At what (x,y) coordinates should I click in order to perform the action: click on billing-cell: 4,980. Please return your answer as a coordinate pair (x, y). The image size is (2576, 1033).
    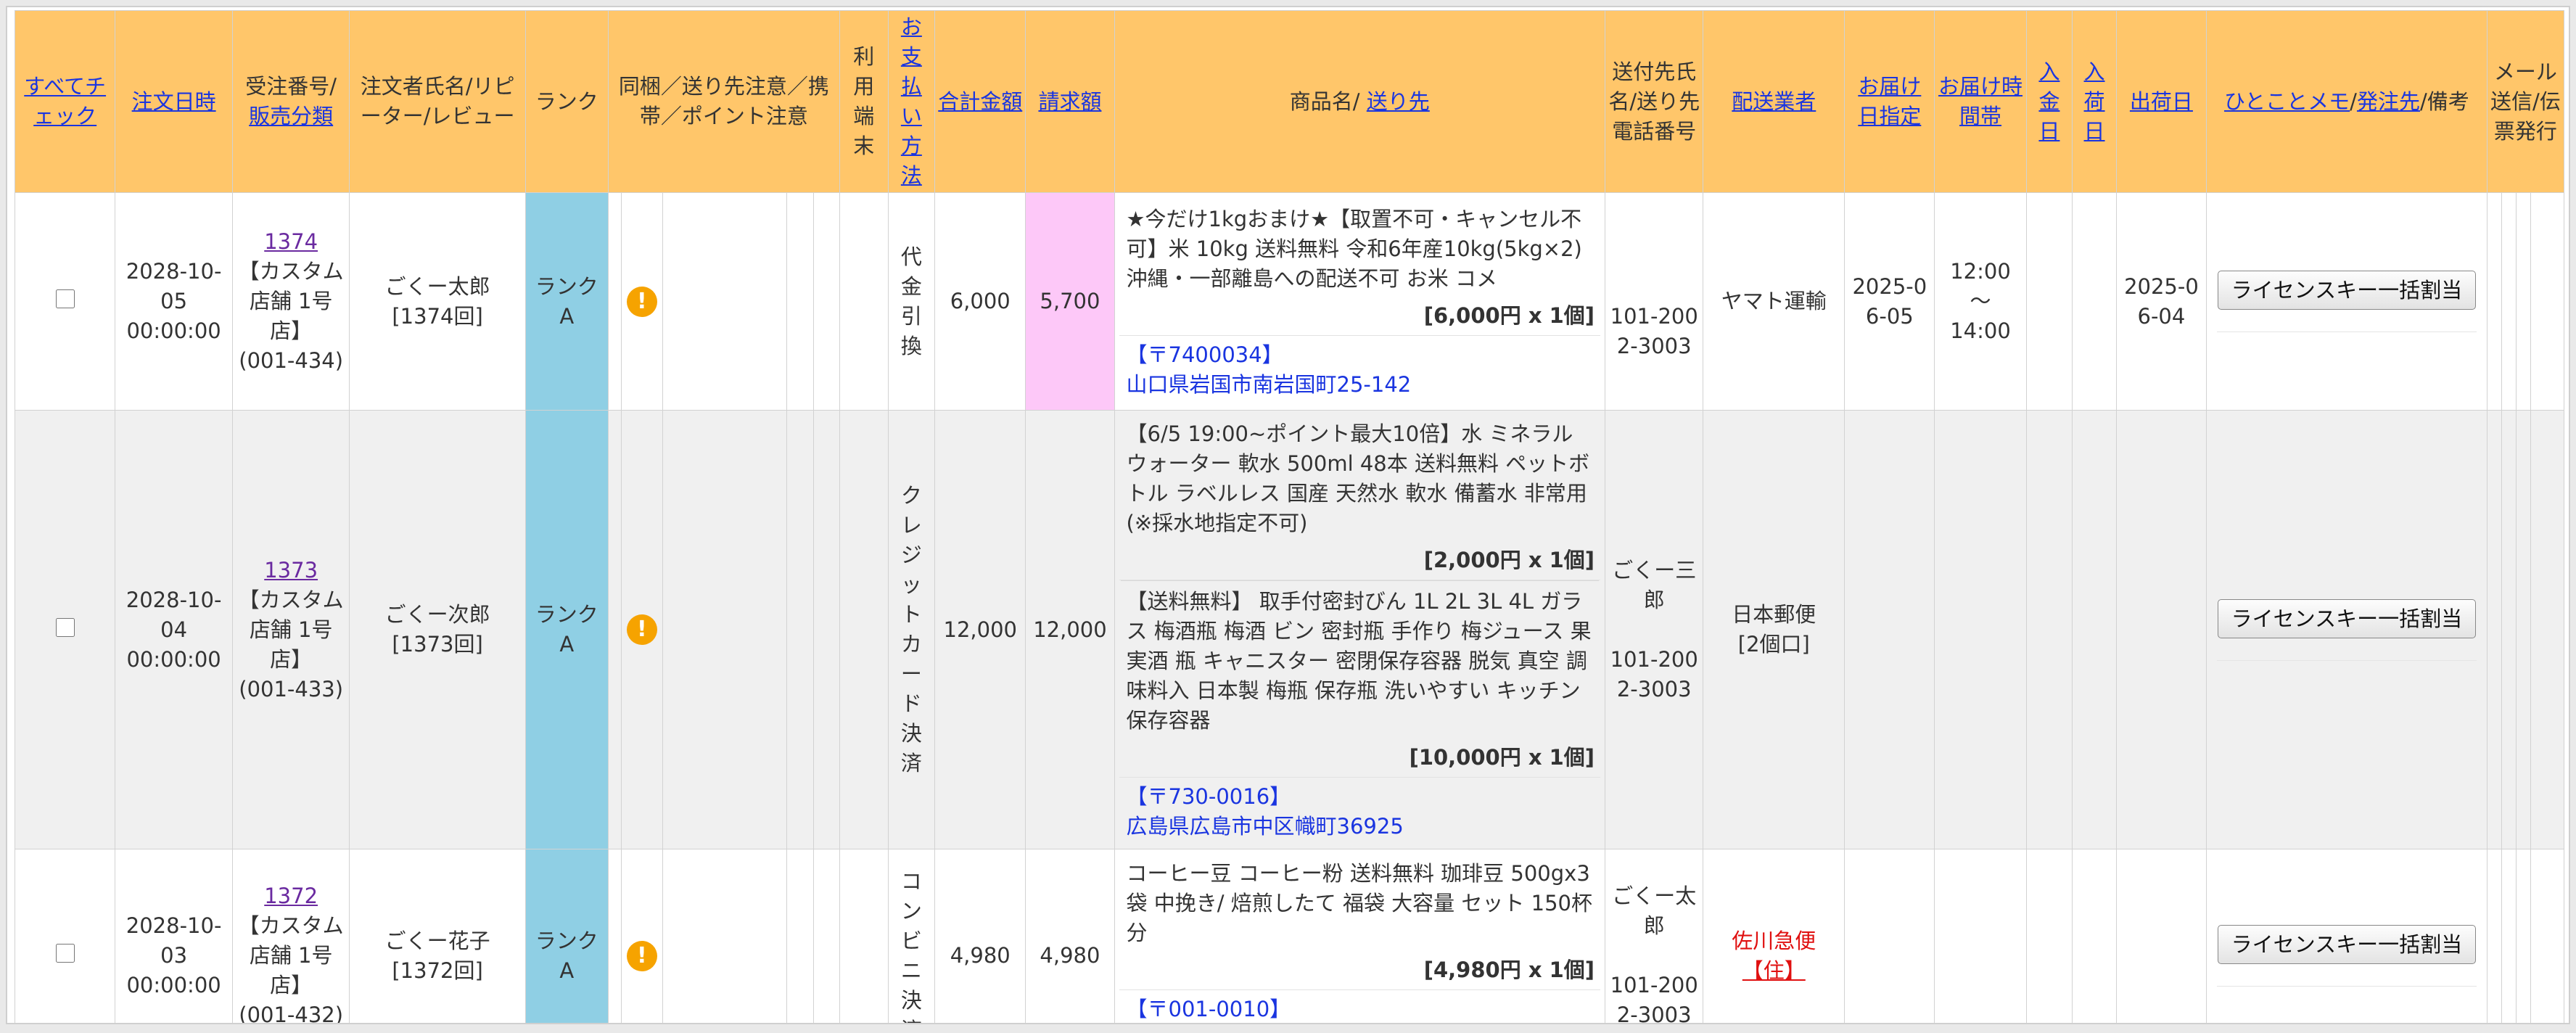
    Looking at the image, I should click on (1070, 936).